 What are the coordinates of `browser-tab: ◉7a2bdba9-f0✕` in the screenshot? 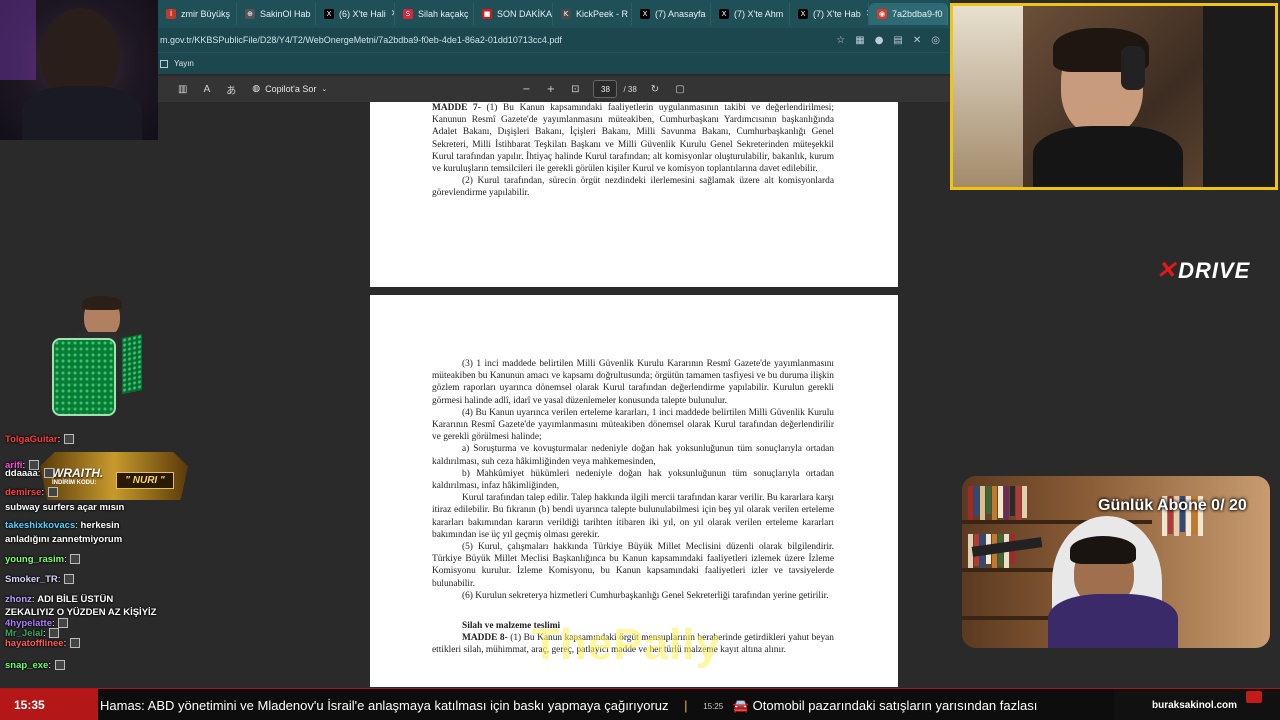 It's located at (908, 14).